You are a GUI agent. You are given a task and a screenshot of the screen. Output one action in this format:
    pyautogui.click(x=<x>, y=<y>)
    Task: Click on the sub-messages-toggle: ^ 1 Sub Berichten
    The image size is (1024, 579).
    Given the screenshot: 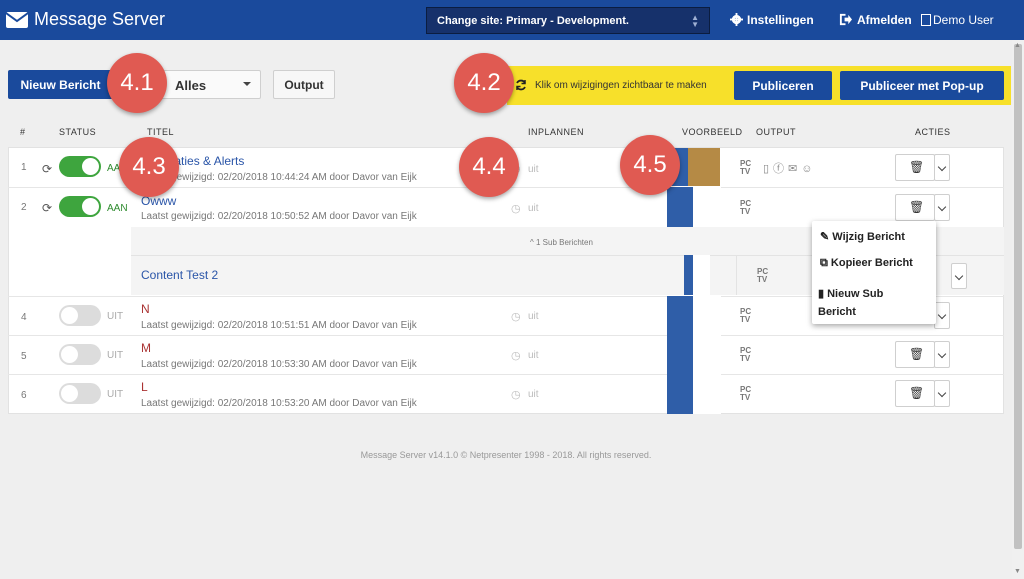 What is the action you would take?
    pyautogui.click(x=561, y=242)
    